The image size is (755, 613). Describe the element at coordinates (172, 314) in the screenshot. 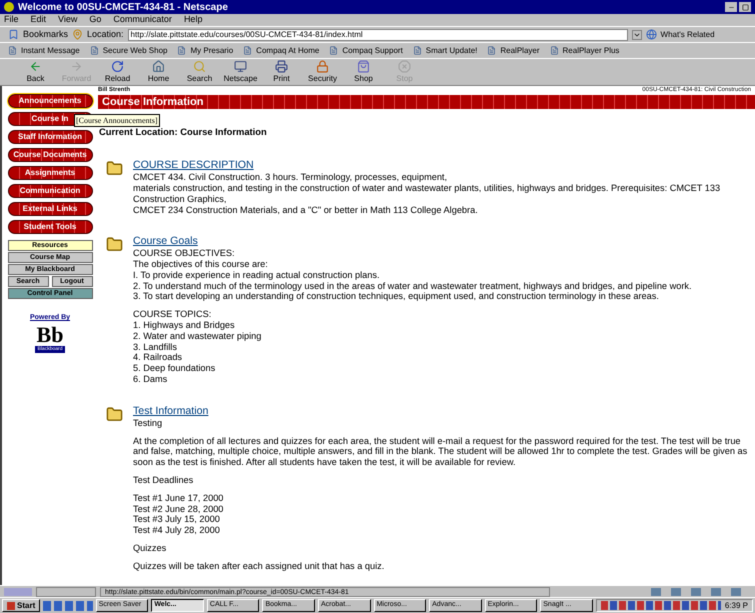

I see `body-text: COURSE TOPICS:` at that location.